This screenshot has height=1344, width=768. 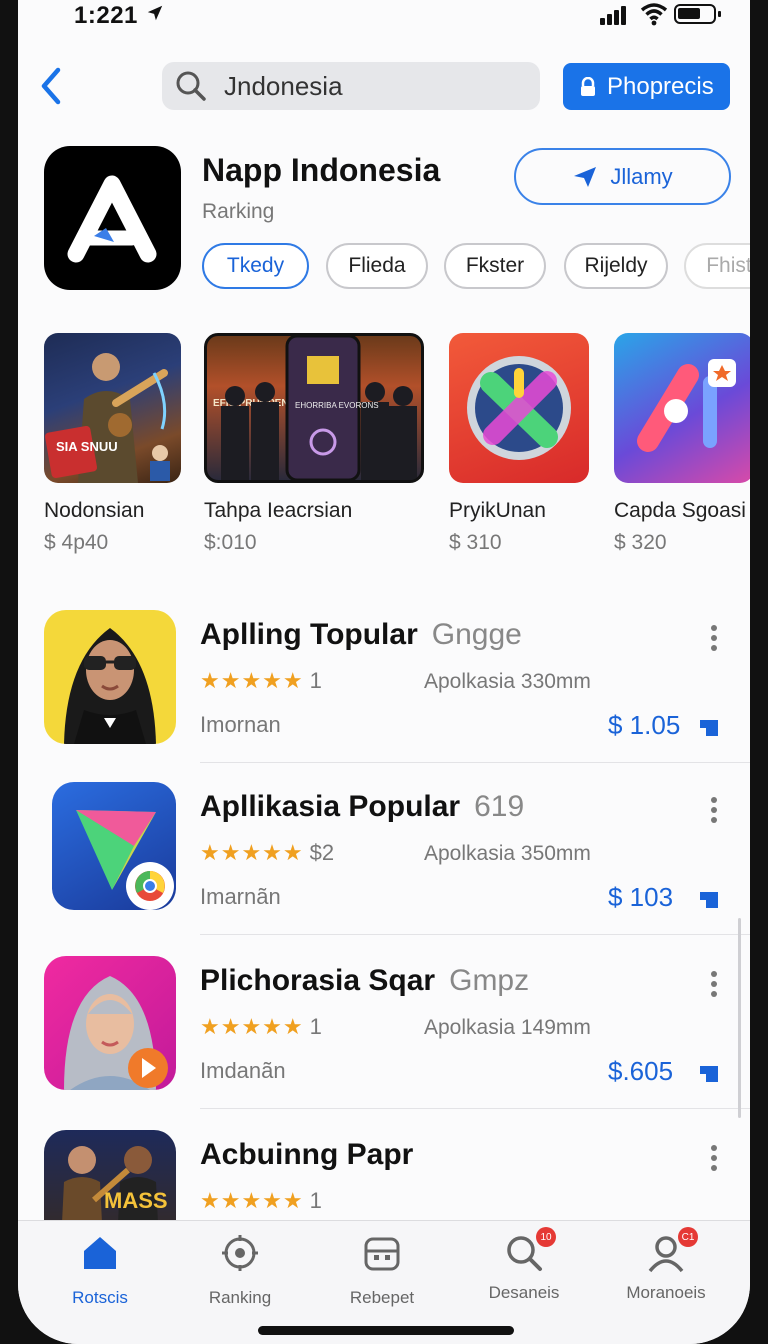 What do you see at coordinates (614, 18) in the screenshot?
I see `signal-icon` at bounding box center [614, 18].